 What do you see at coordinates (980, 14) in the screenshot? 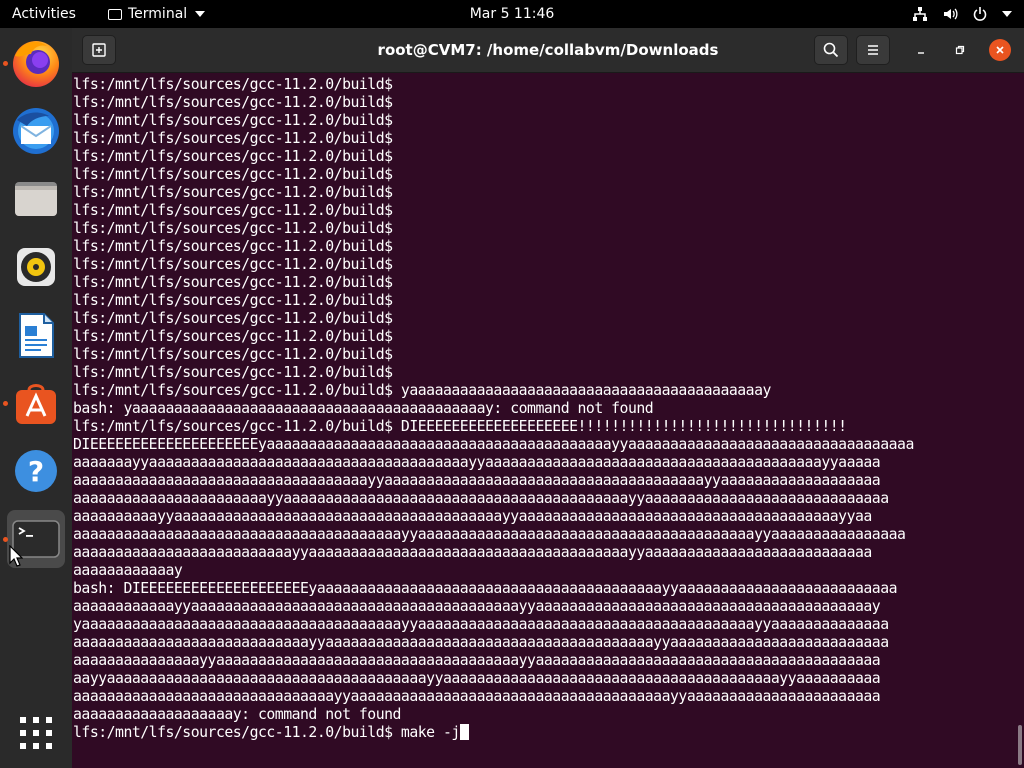
I see `power-icon` at bounding box center [980, 14].